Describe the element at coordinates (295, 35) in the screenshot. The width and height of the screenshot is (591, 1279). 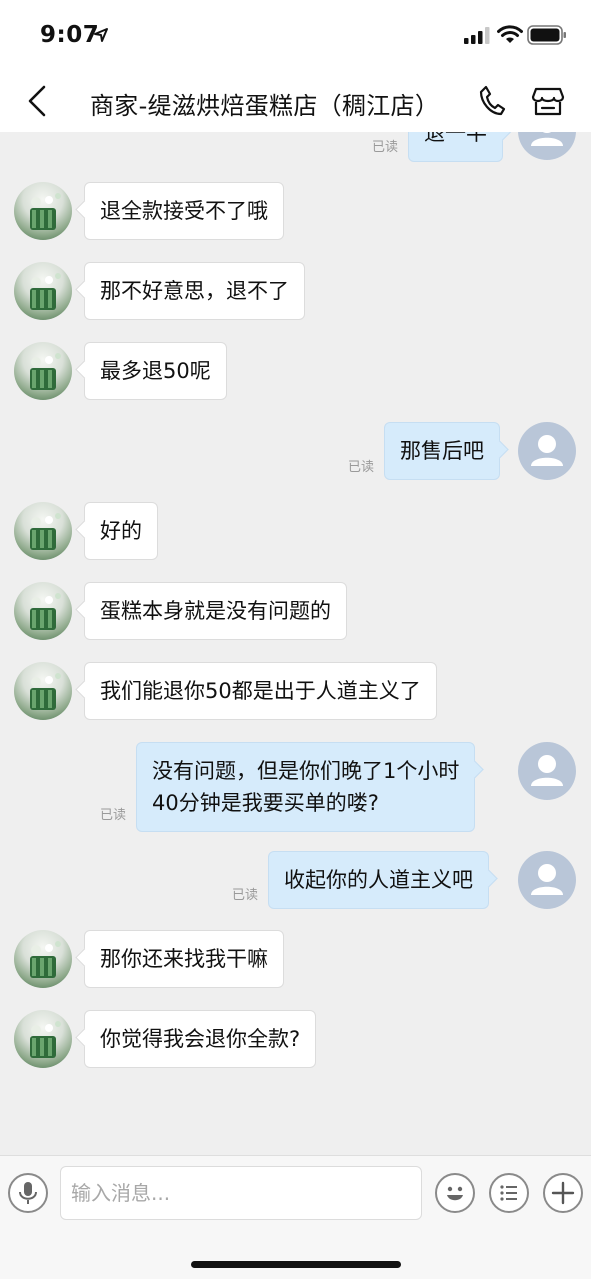
I see `status-bar: 9:07` at that location.